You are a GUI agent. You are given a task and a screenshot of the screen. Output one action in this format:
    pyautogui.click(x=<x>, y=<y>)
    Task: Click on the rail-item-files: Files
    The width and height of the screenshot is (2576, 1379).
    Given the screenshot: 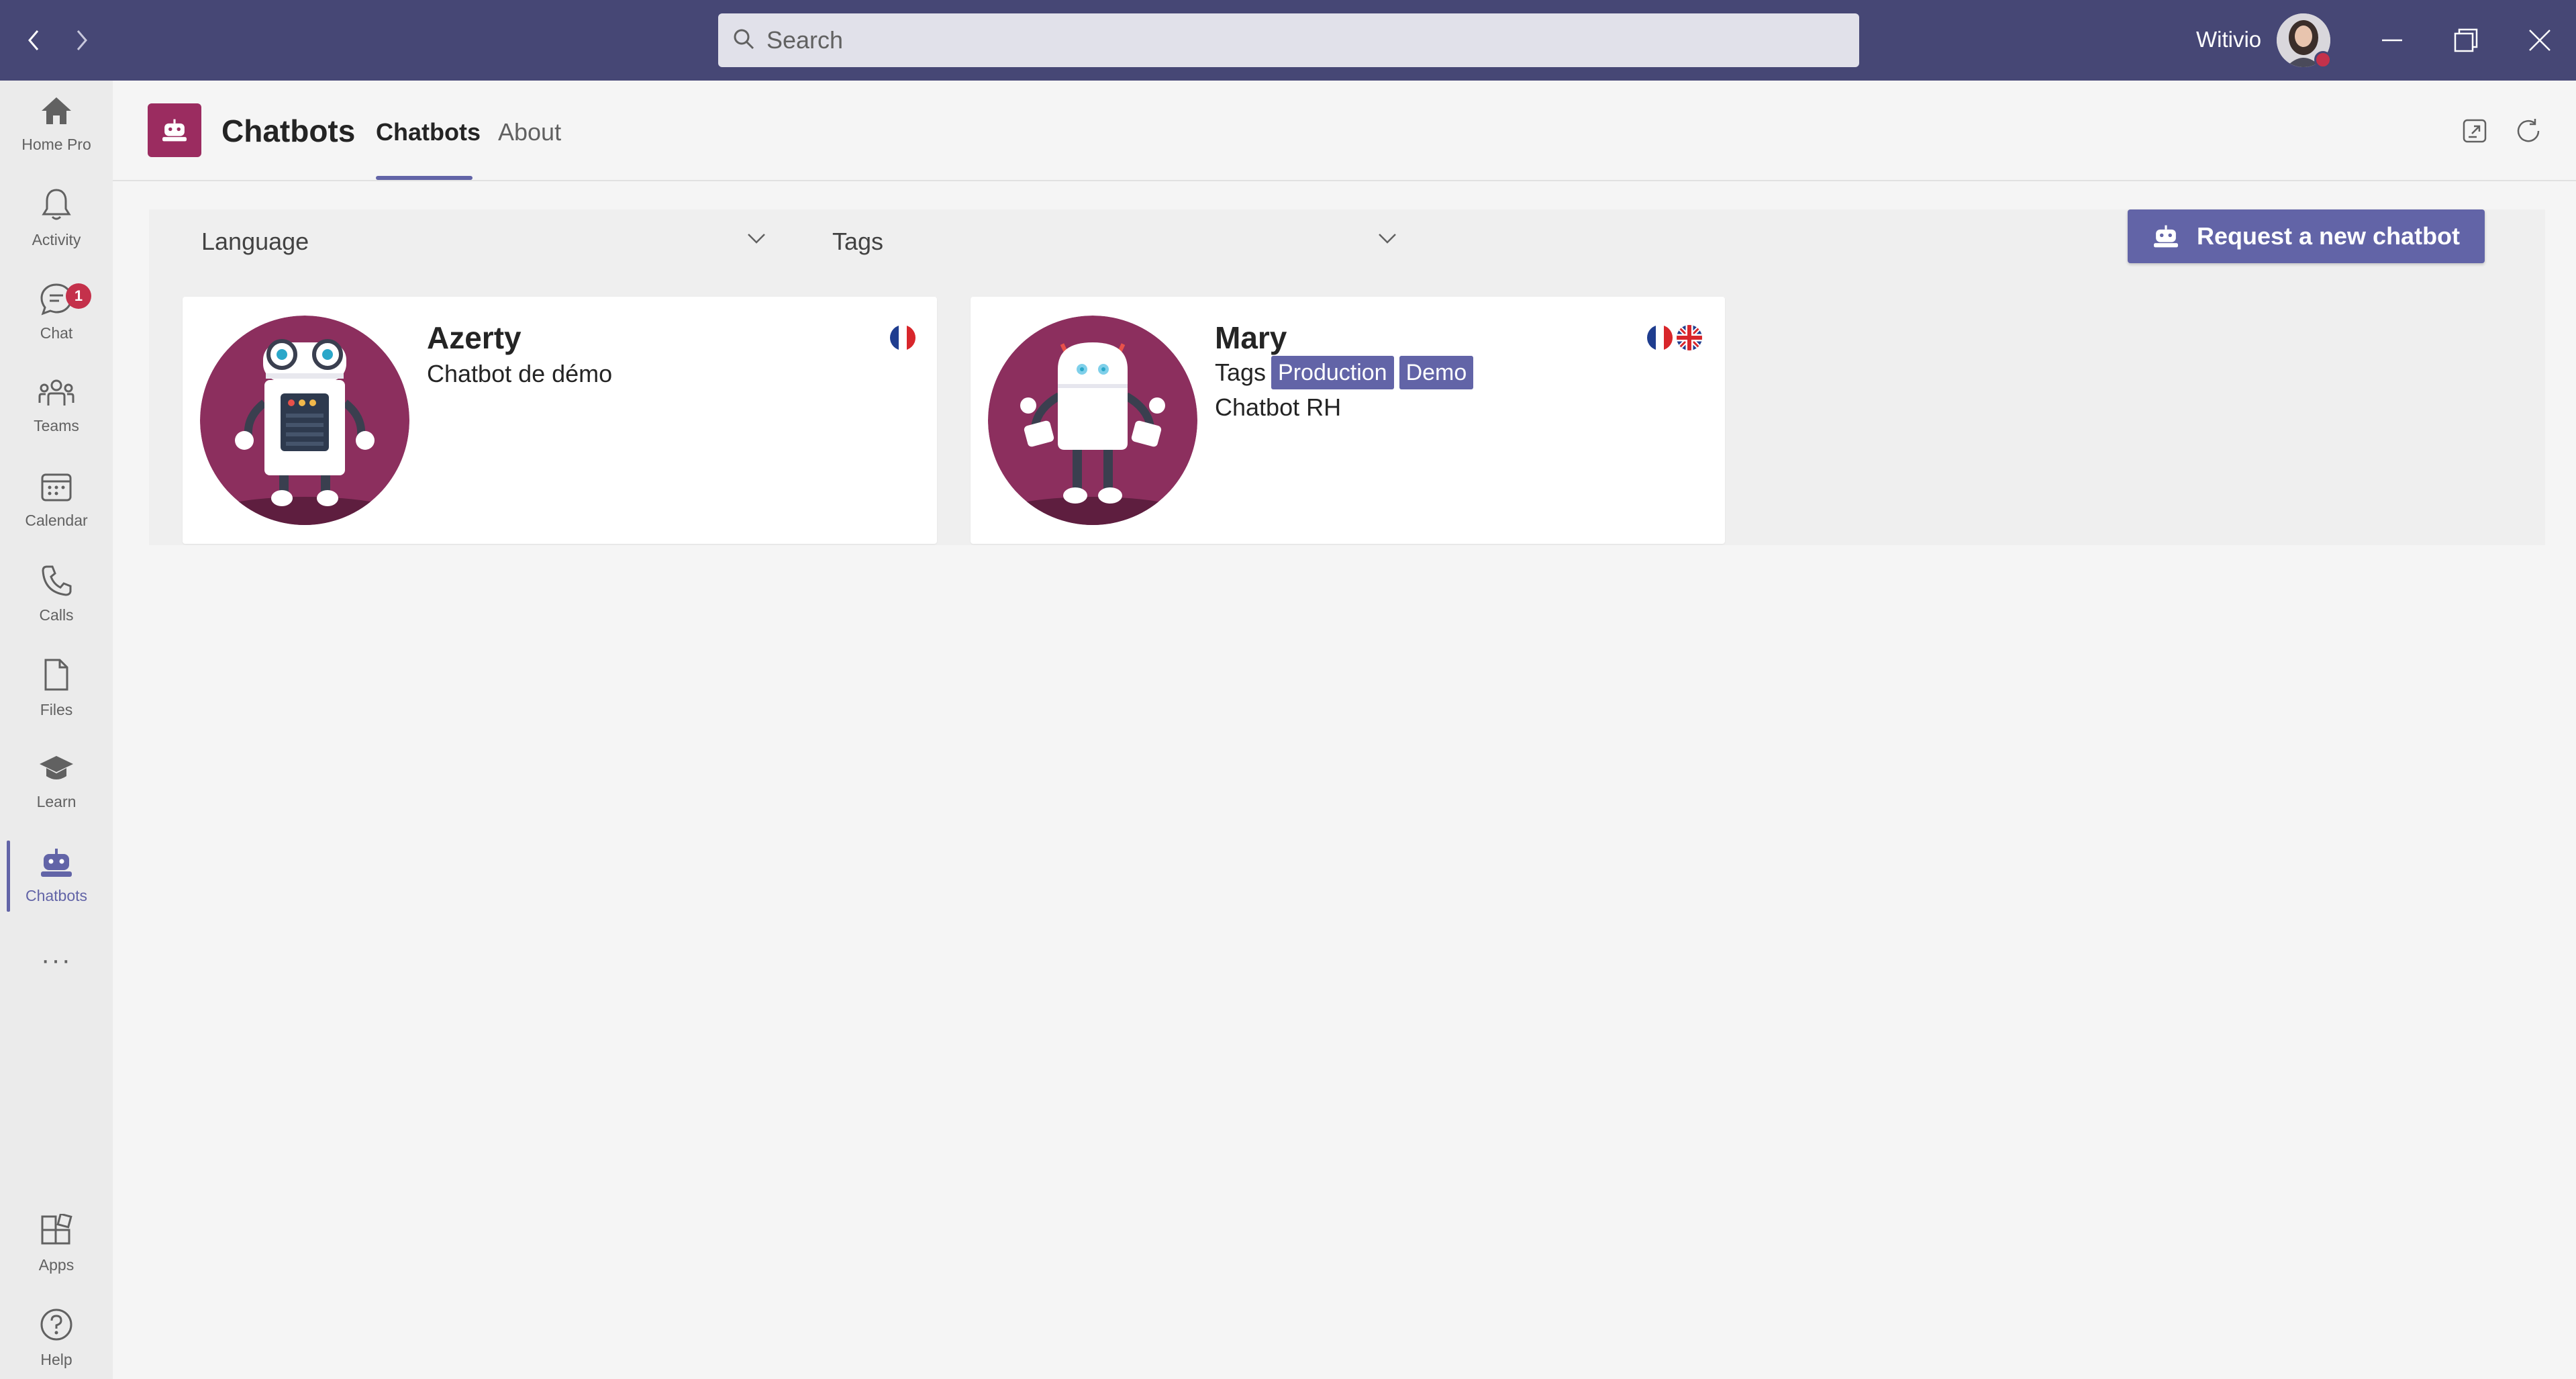 What is the action you would take?
    pyautogui.click(x=56, y=688)
    